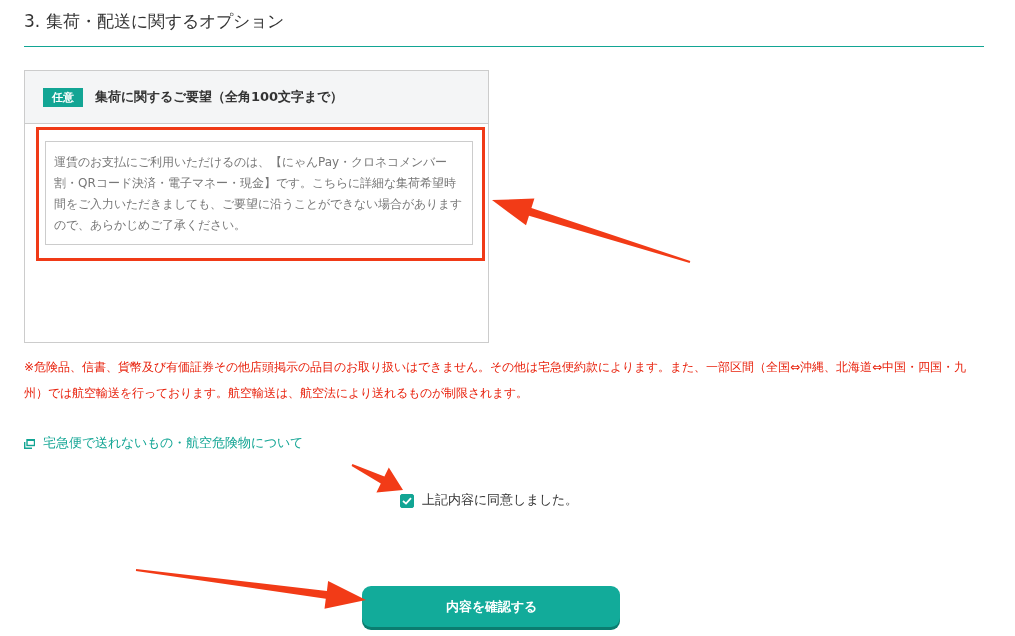 The image size is (1015, 636). Describe the element at coordinates (173, 443) in the screenshot. I see `info-link: 宅急便で送れないもの・航空危険物について` at that location.